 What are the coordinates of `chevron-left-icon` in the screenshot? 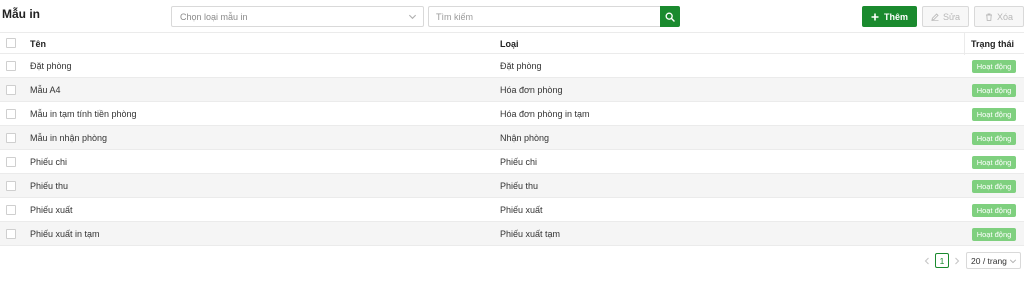 It's located at (926, 261).